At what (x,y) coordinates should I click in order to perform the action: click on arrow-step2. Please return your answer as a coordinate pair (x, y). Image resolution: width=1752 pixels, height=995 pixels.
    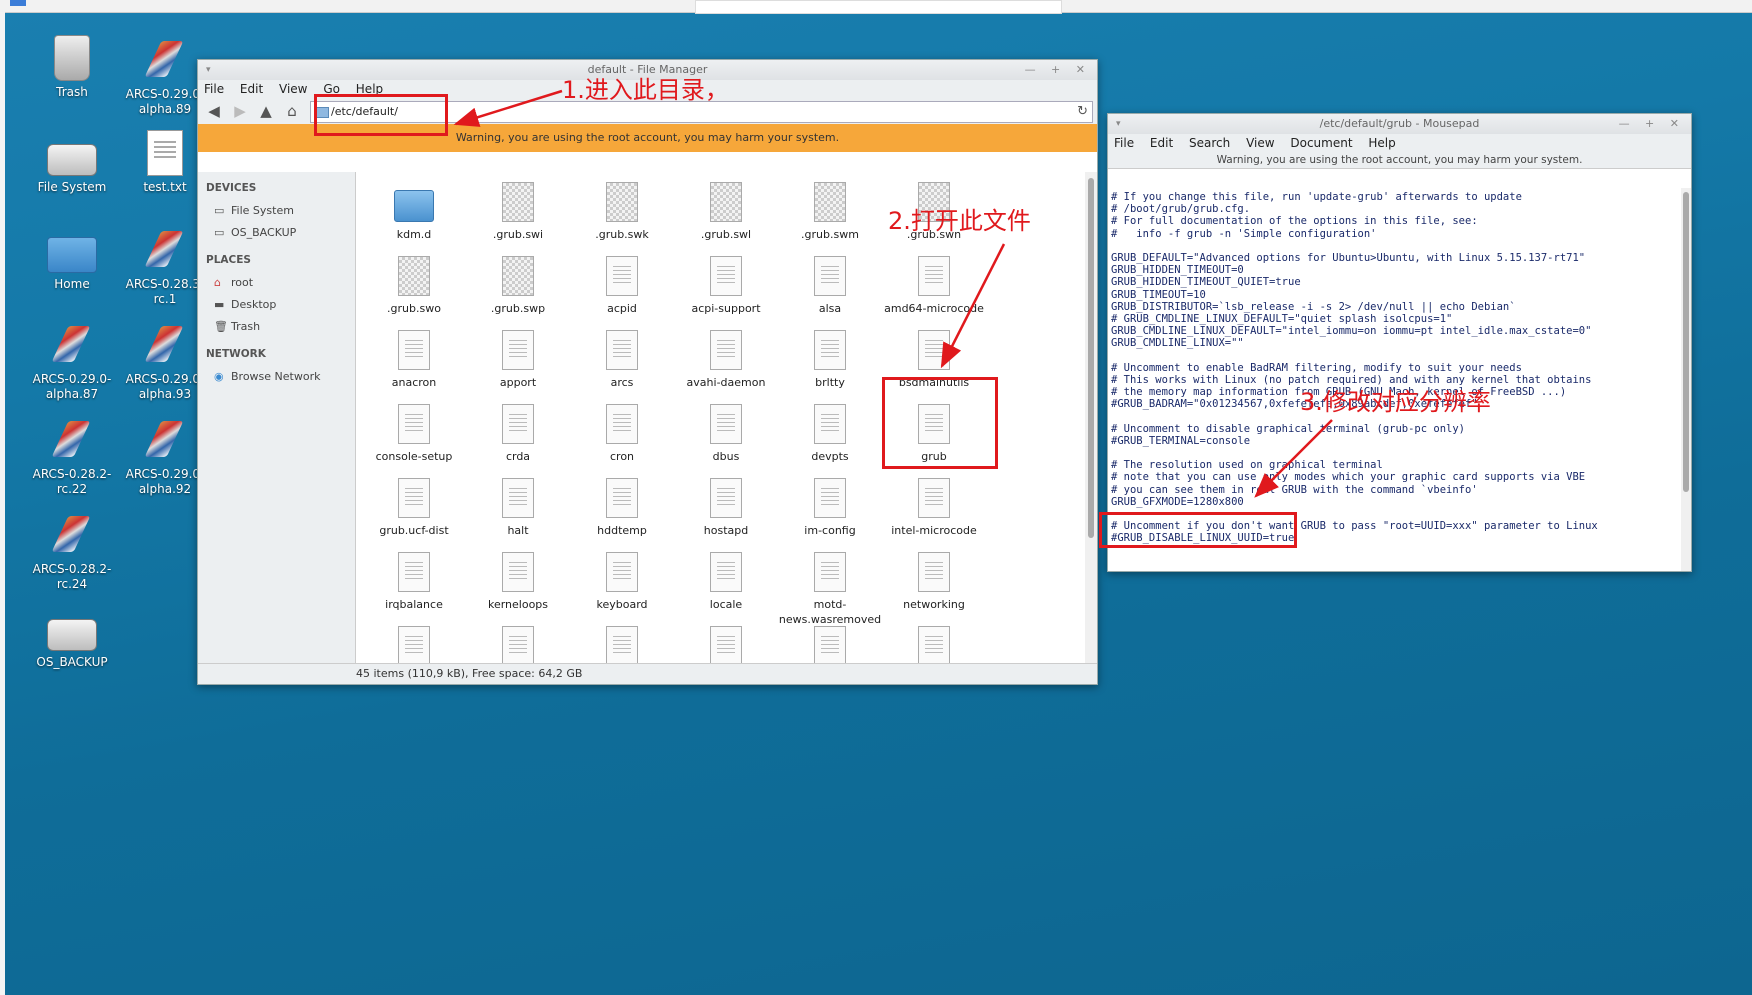
    Looking at the image, I should click on (973, 306).